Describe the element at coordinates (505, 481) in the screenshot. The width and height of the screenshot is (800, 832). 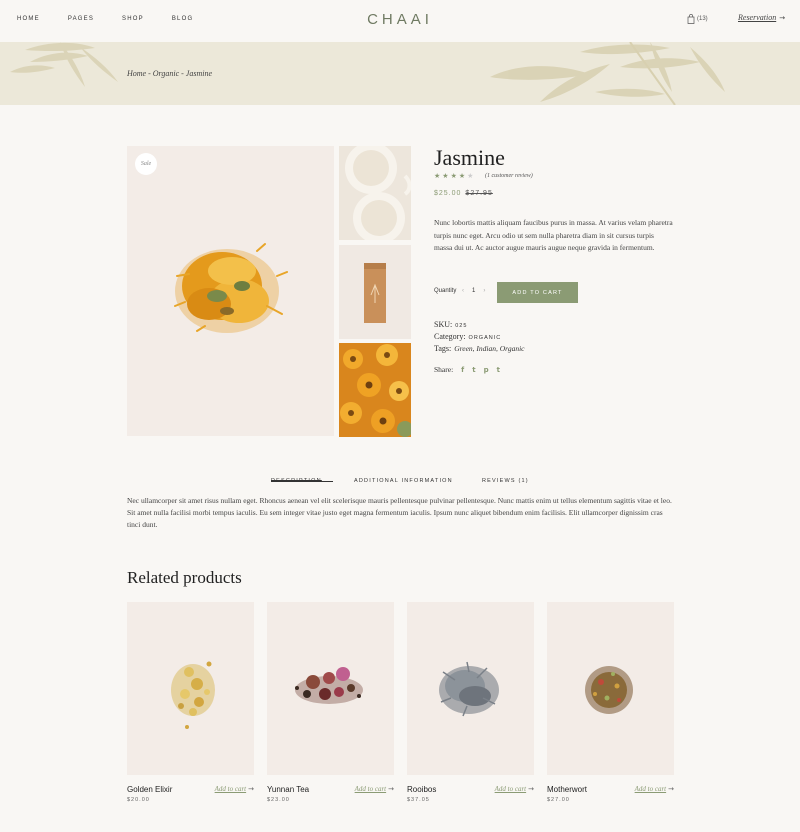
I see `tab-reviews: REVIEWS (1)` at that location.